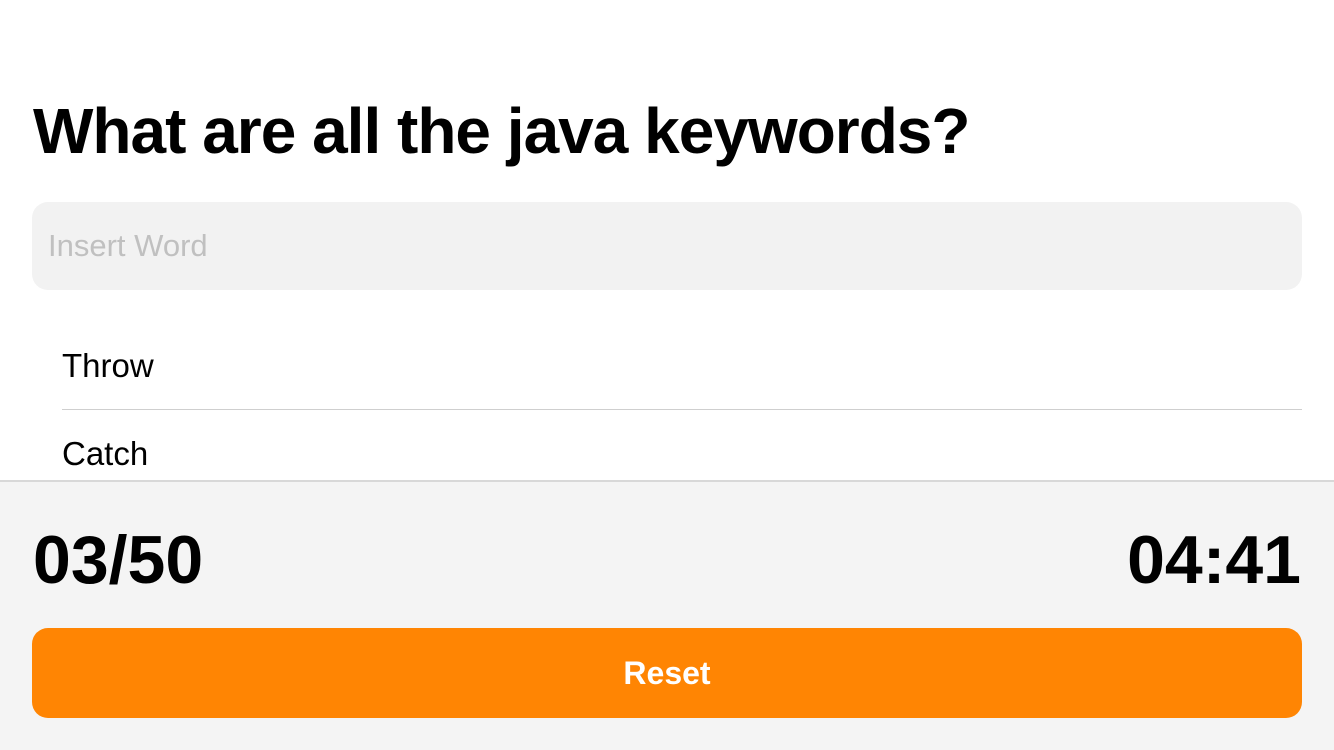 This screenshot has height=750, width=1334. What do you see at coordinates (108, 365) in the screenshot?
I see `answer-label: Throw` at bounding box center [108, 365].